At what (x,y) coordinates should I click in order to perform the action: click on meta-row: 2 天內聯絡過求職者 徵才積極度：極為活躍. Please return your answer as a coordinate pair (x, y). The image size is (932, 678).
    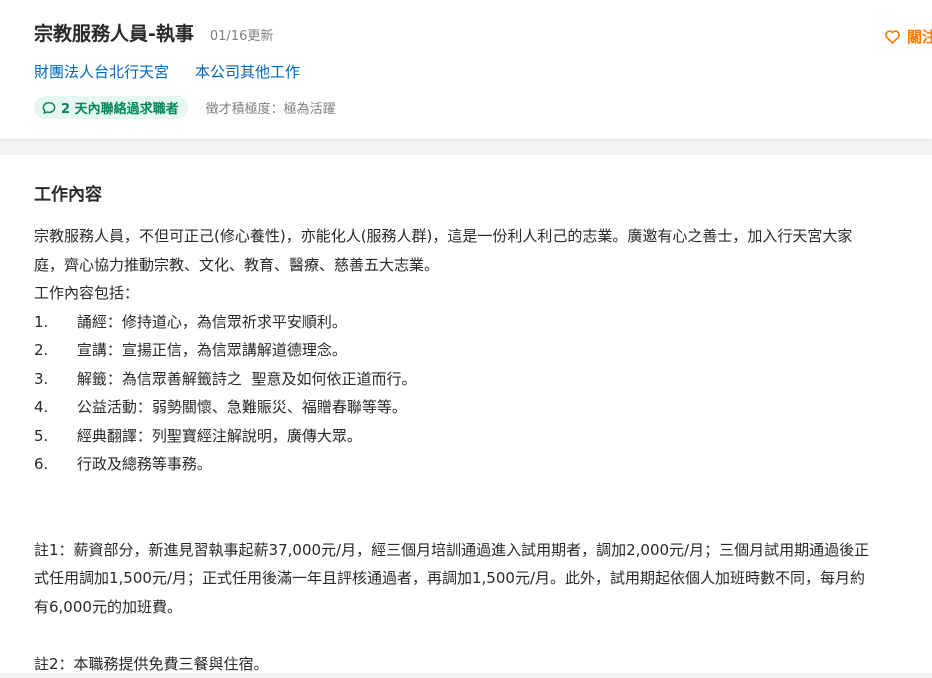
    Looking at the image, I should click on (185, 107).